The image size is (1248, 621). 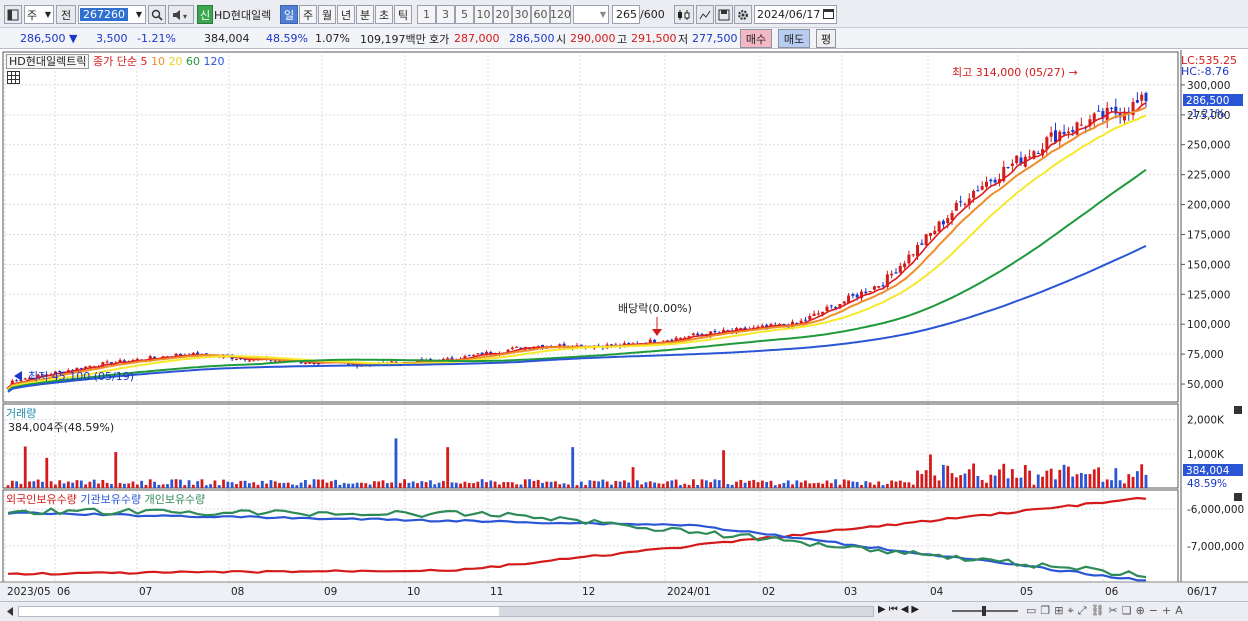 I want to click on type-select: 주 ▼, so click(x=39, y=14).